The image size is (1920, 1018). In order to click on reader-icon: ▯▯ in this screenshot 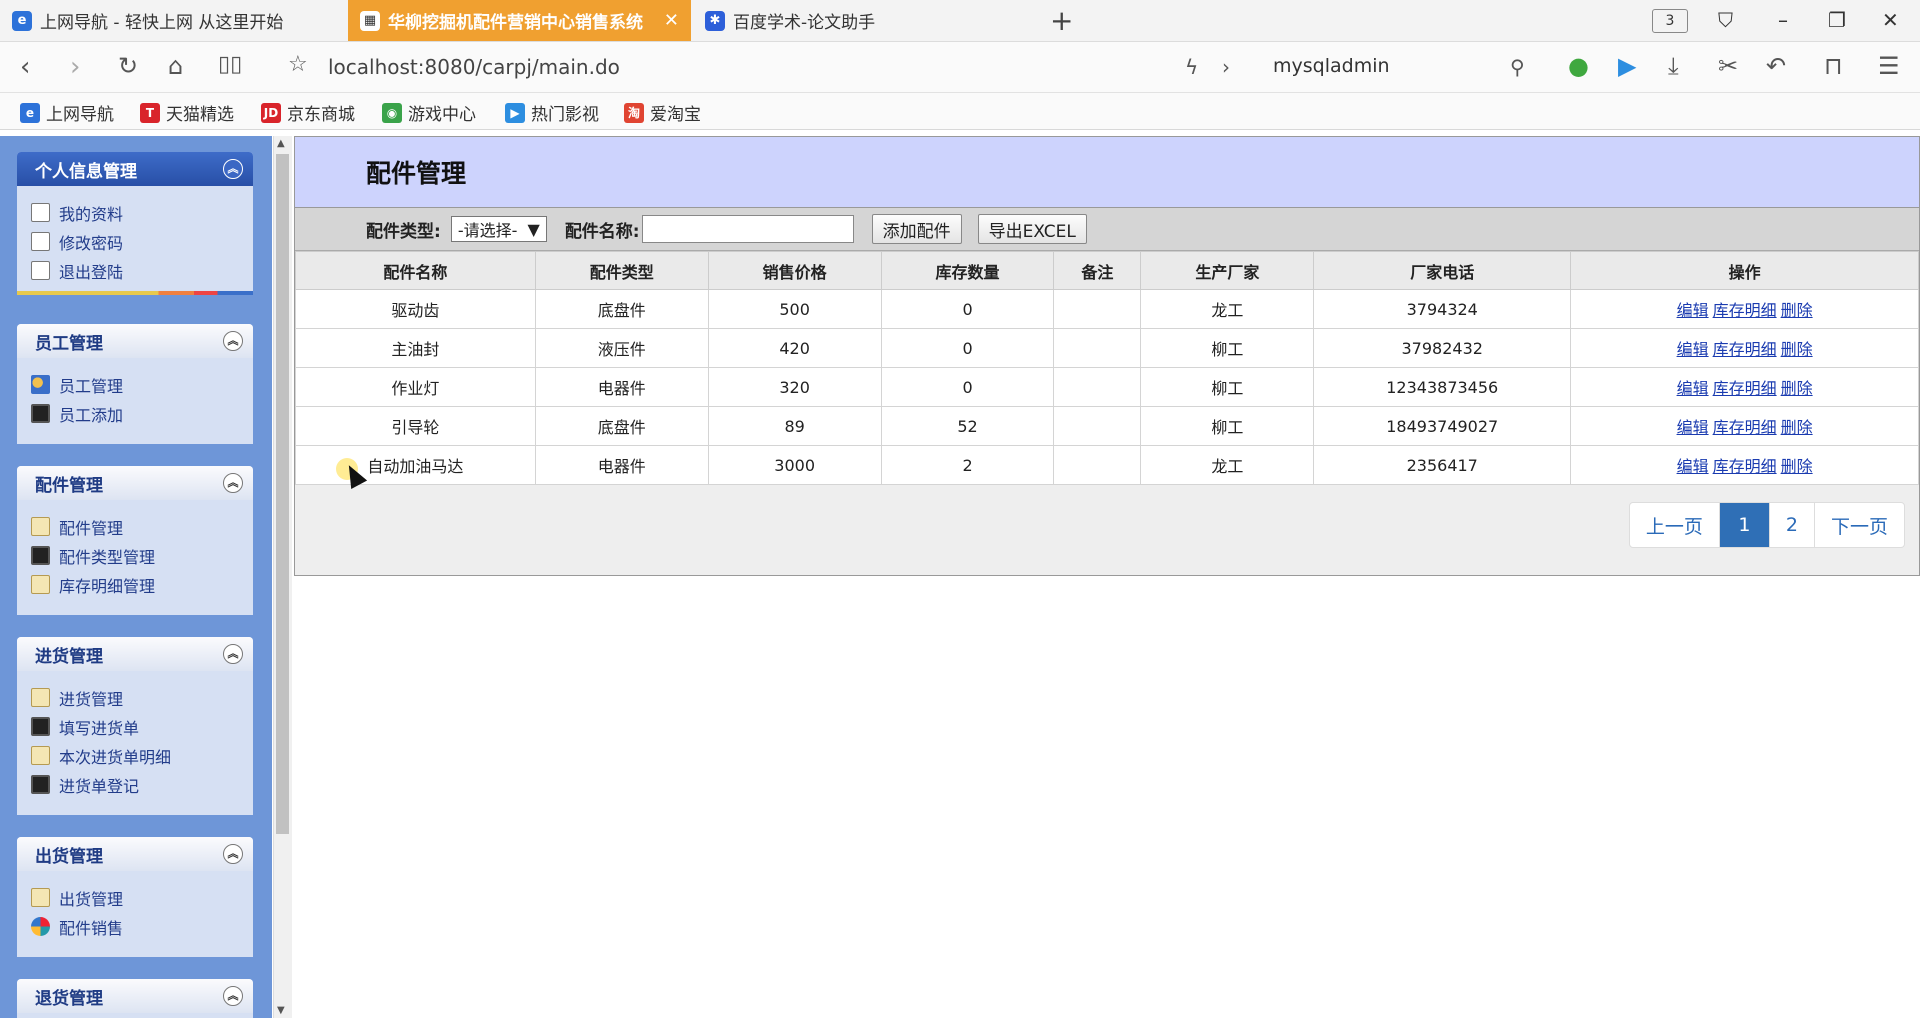, I will do `click(230, 64)`.